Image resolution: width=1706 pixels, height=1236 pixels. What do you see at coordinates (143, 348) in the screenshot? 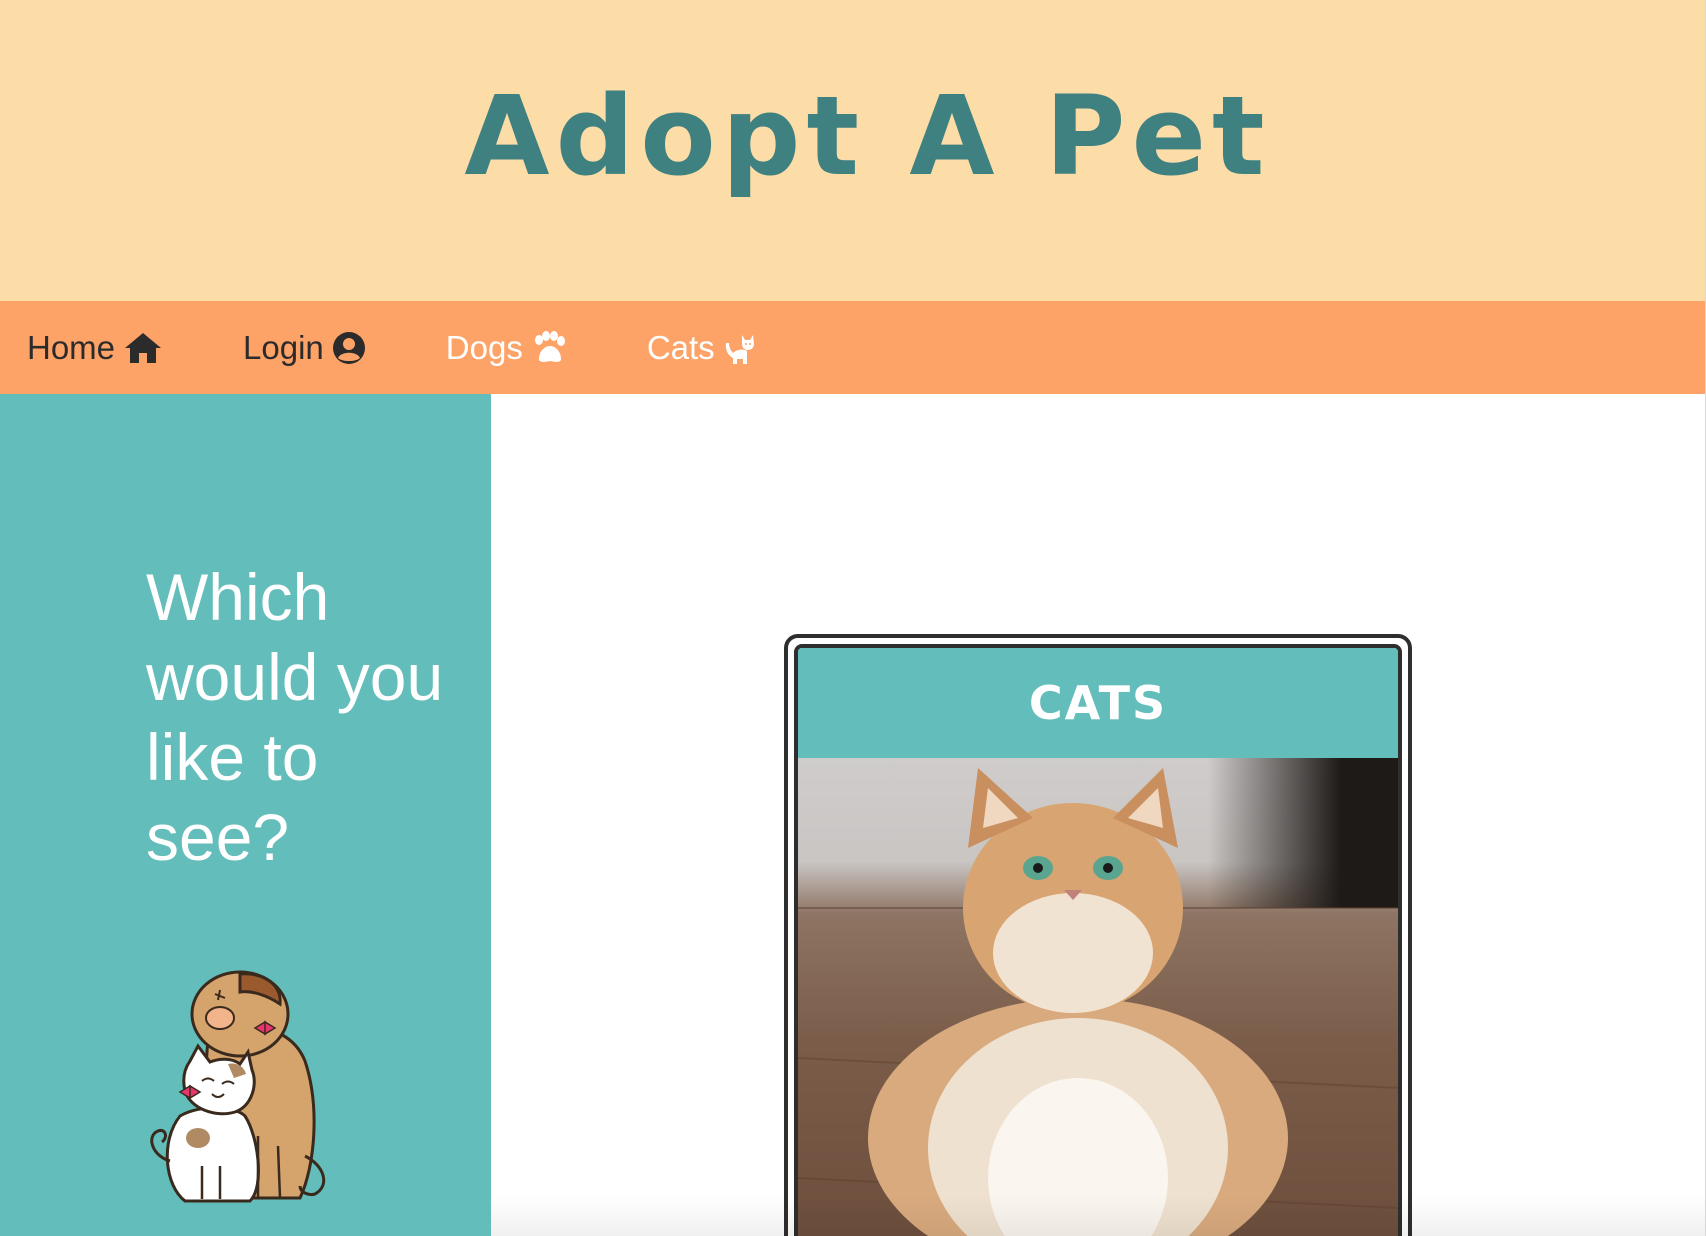
I see `home-icon` at bounding box center [143, 348].